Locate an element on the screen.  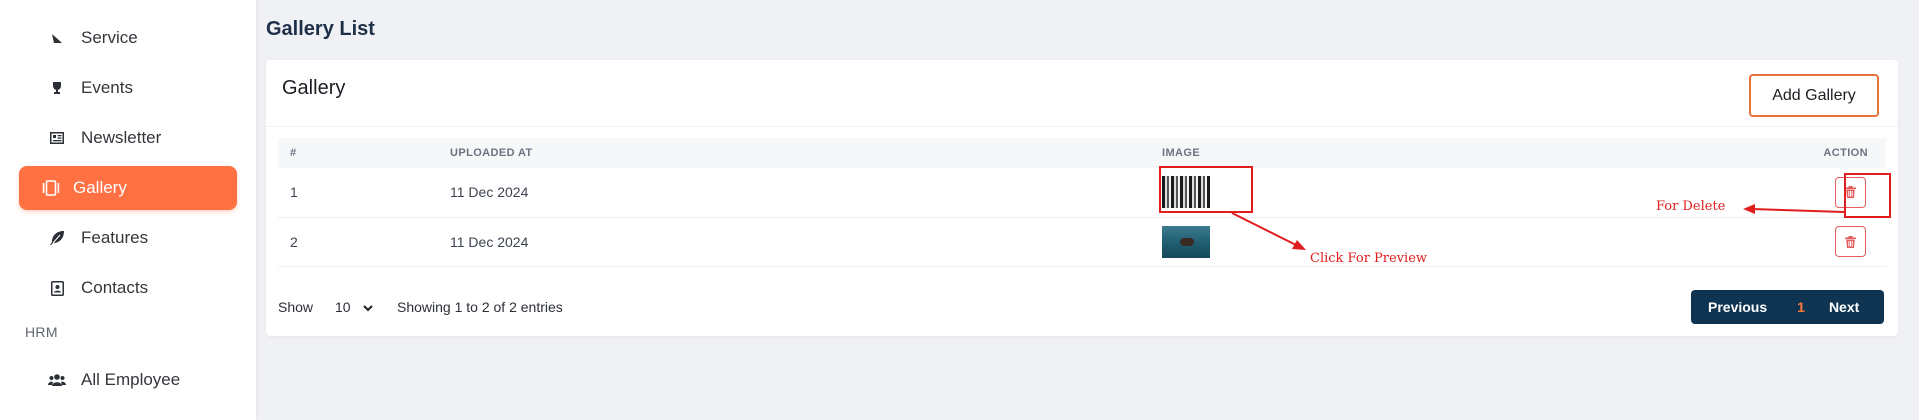
annotation-arrows is located at coordinates (1538, 227).